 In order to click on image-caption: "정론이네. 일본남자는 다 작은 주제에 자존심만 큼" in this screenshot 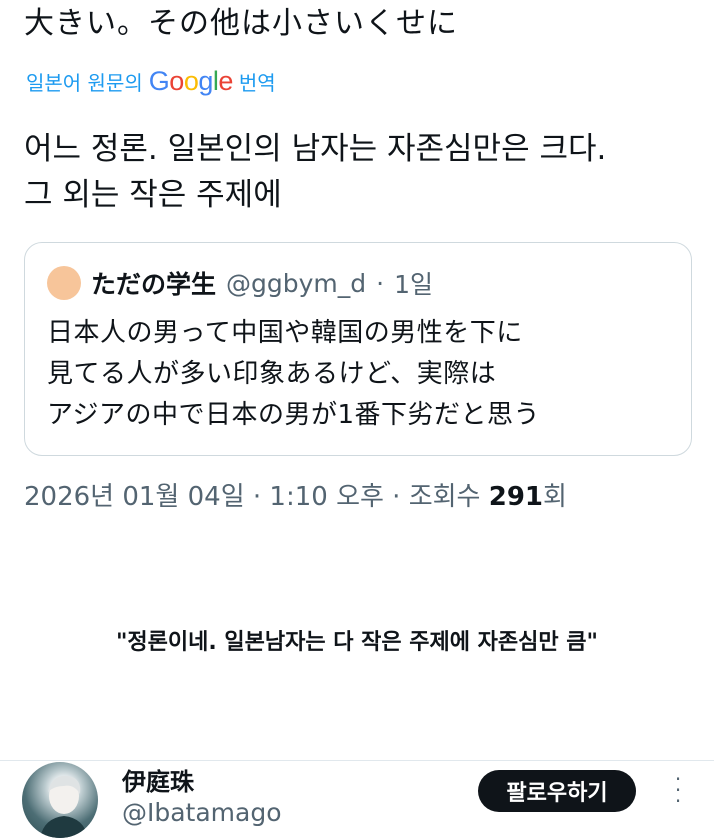, I will do `click(357, 642)`.